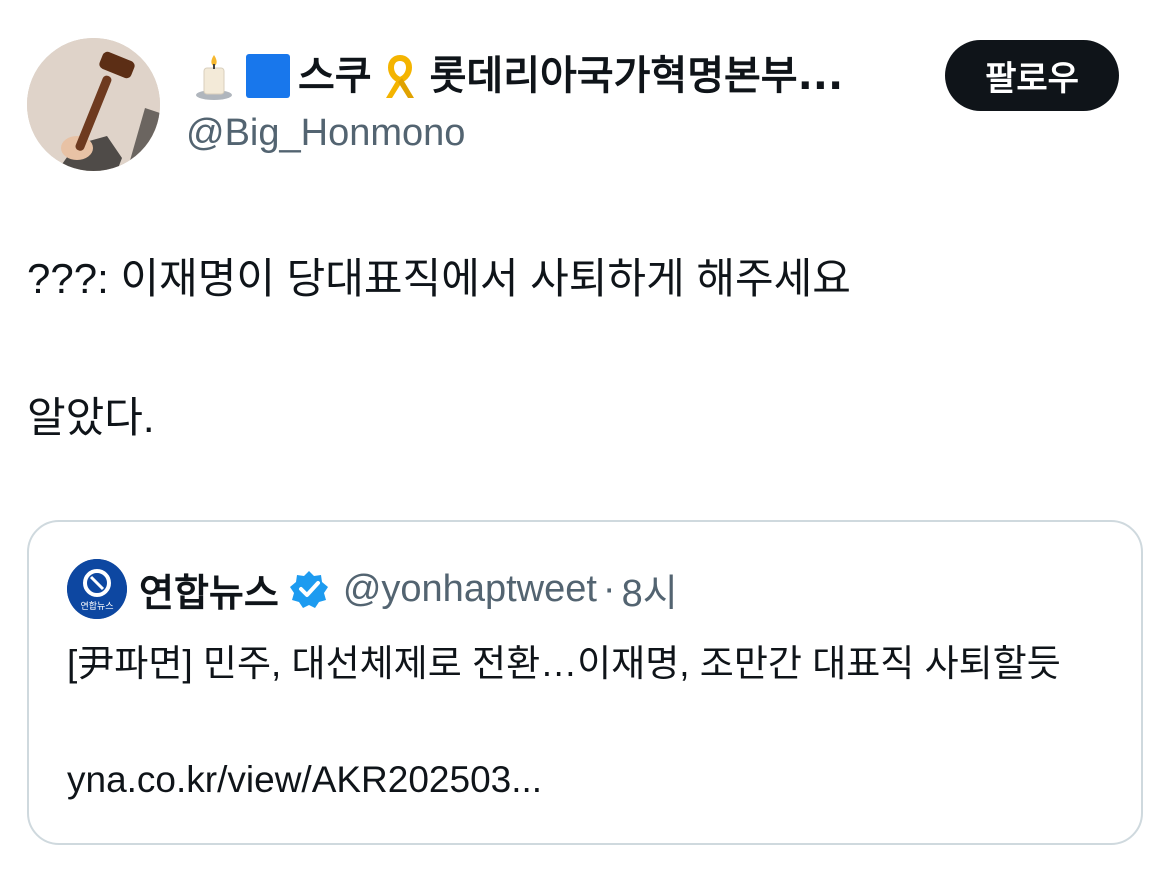 Image resolution: width=1170 pixels, height=869 pixels. Describe the element at coordinates (470, 589) in the screenshot. I see `quoted-author-handle: @yonhaptweet` at that location.